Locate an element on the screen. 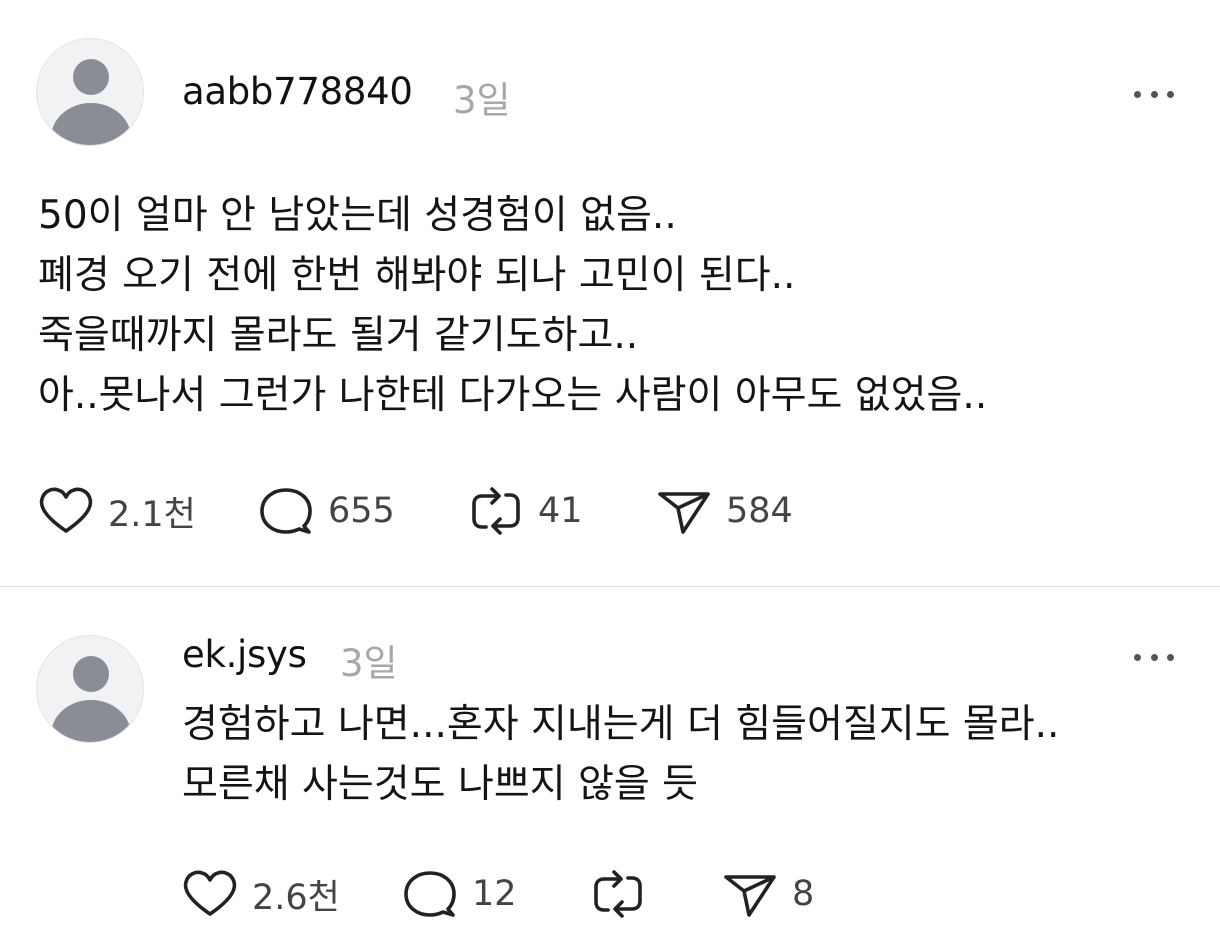 This screenshot has height=952, width=1220. action-bar: 2.6천 12 8 is located at coordinates (682, 894).